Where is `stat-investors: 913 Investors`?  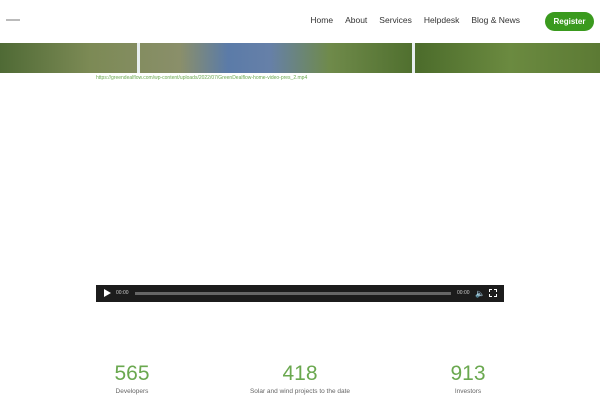 stat-investors: 913 Investors is located at coordinates (468, 378).